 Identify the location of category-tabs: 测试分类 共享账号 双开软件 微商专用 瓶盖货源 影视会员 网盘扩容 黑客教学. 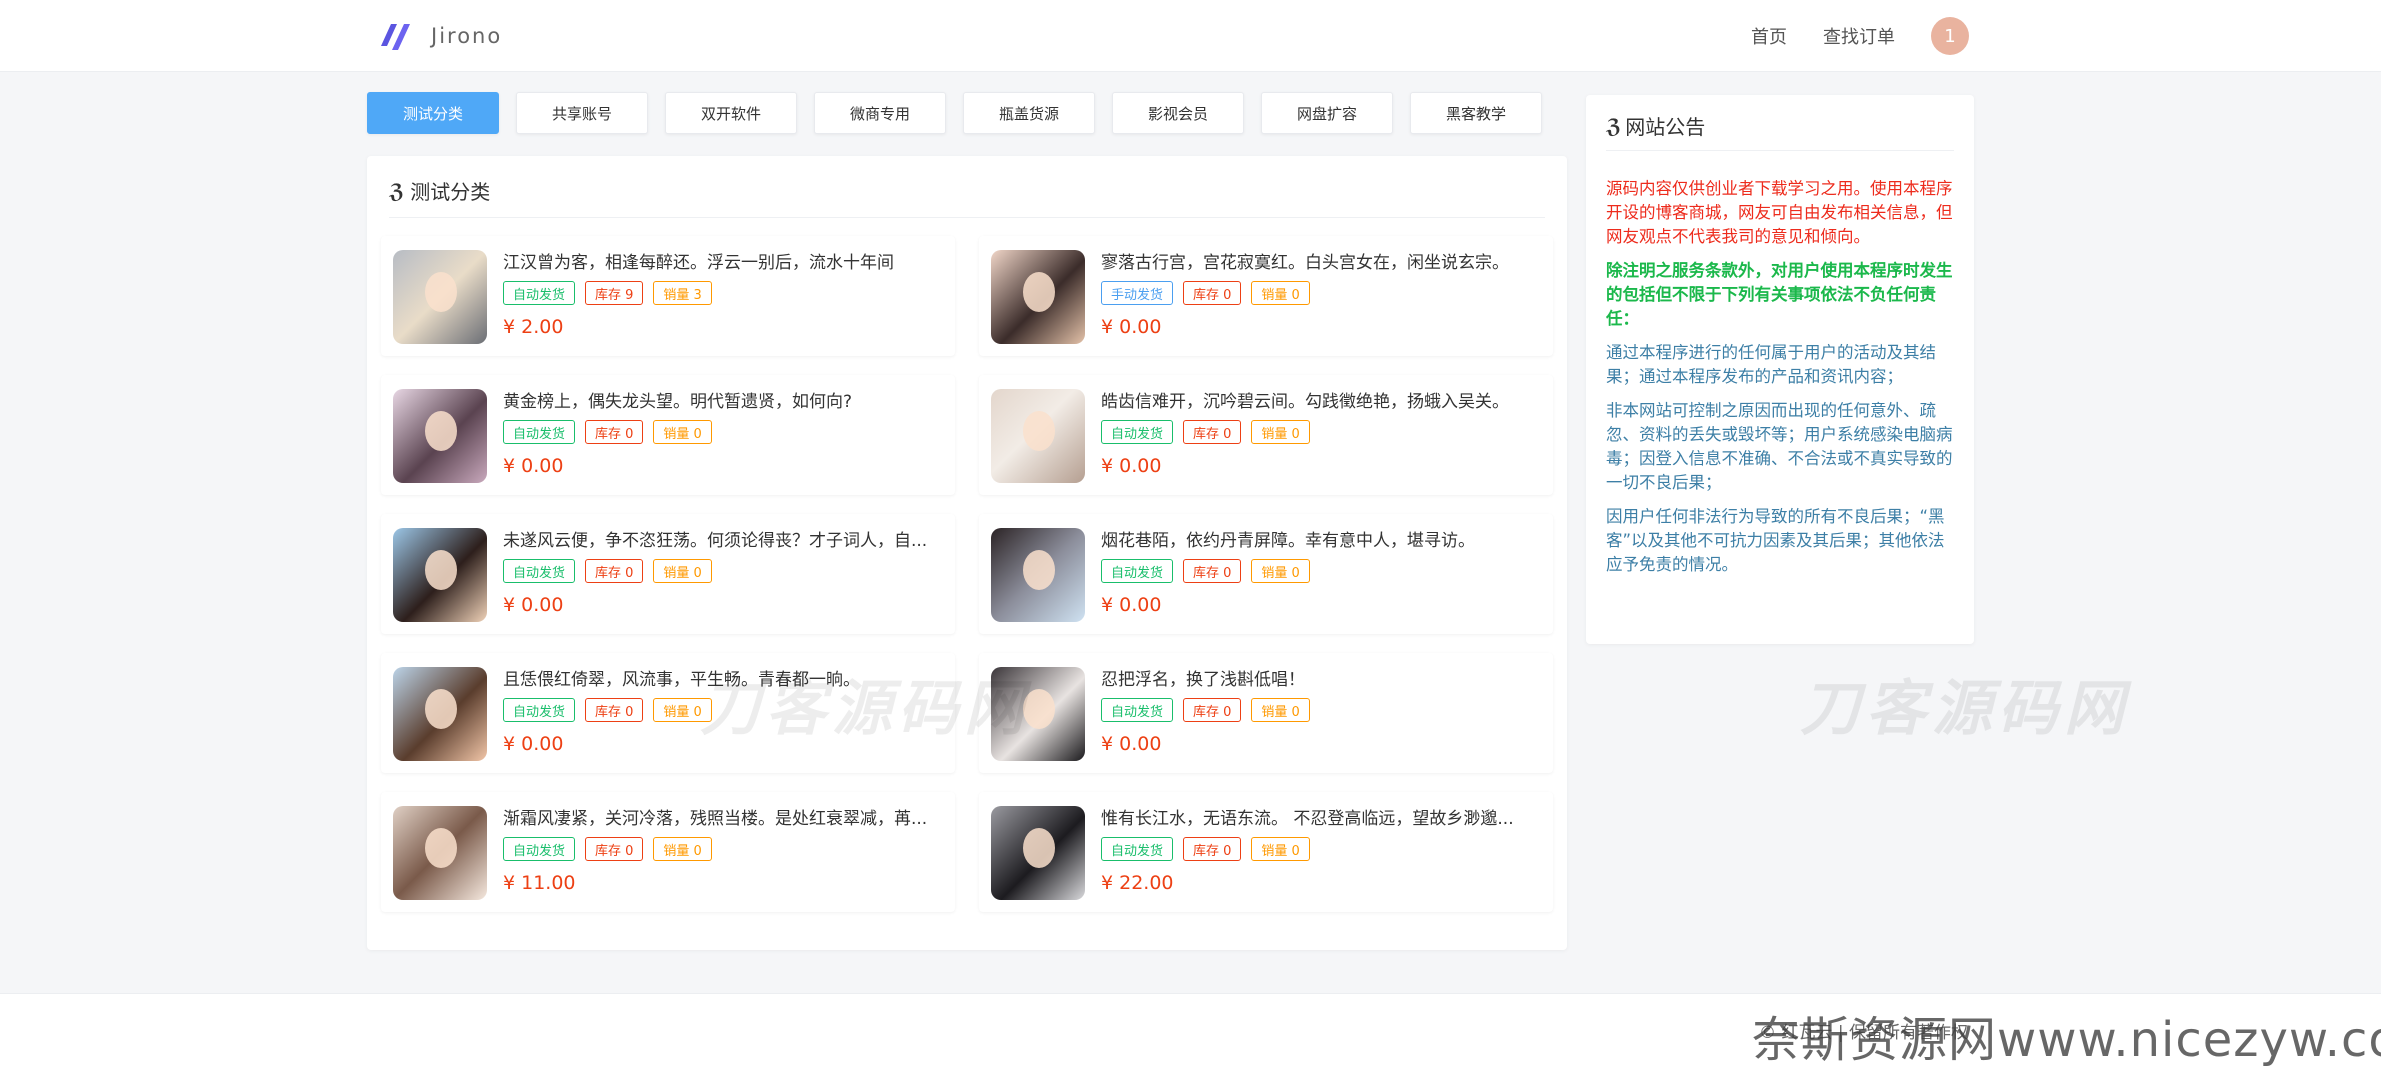
(967, 114).